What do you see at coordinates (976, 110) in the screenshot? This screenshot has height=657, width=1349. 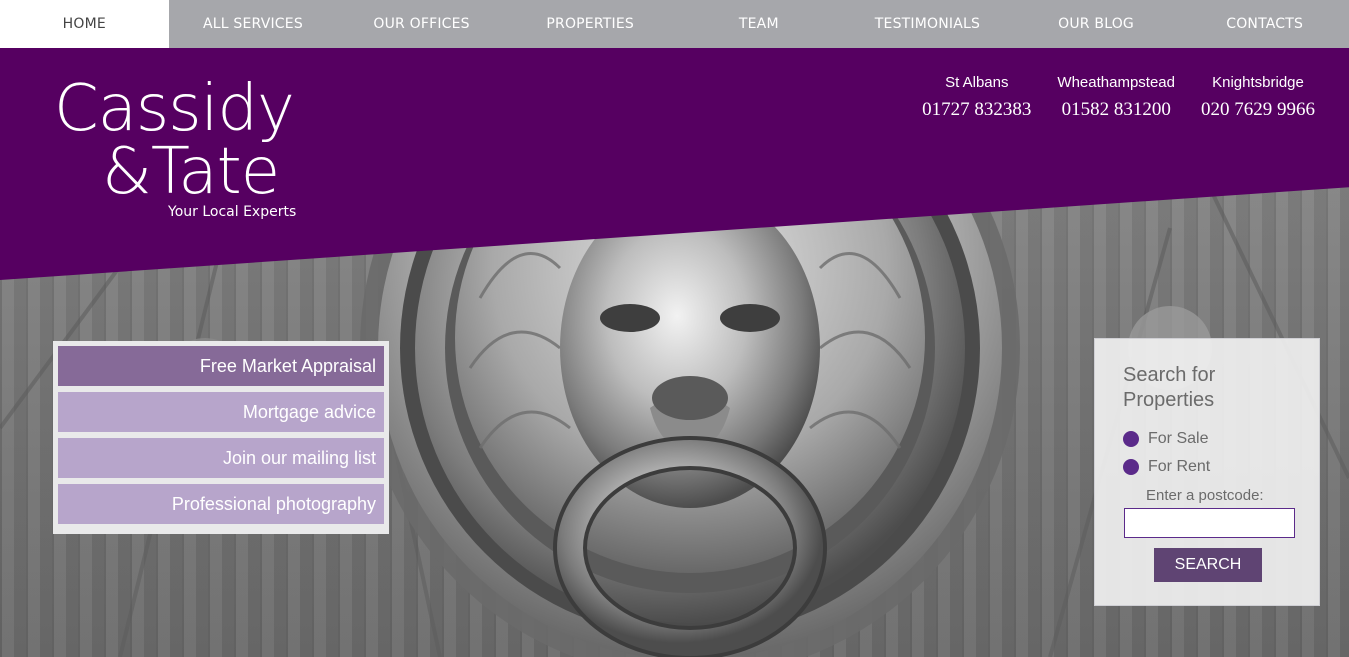 I see `office-phone: 01727 832383` at bounding box center [976, 110].